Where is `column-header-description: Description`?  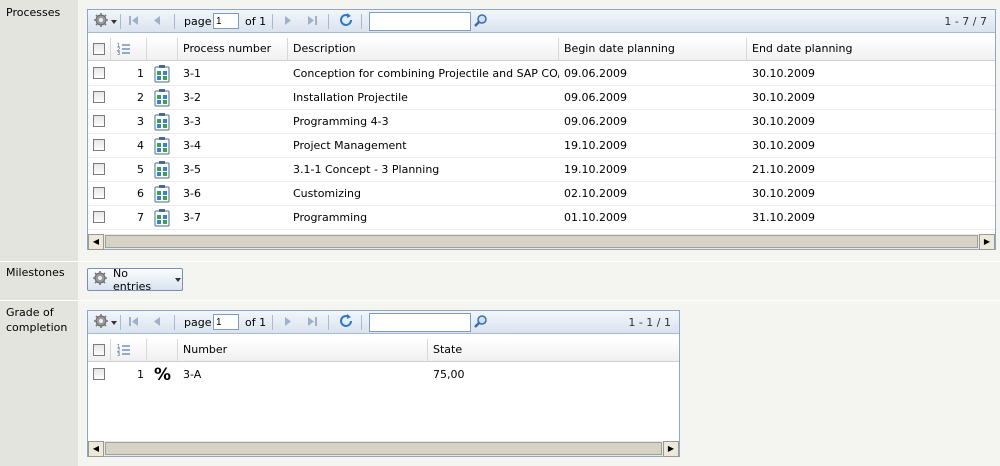
column-header-description: Description is located at coordinates (423, 49).